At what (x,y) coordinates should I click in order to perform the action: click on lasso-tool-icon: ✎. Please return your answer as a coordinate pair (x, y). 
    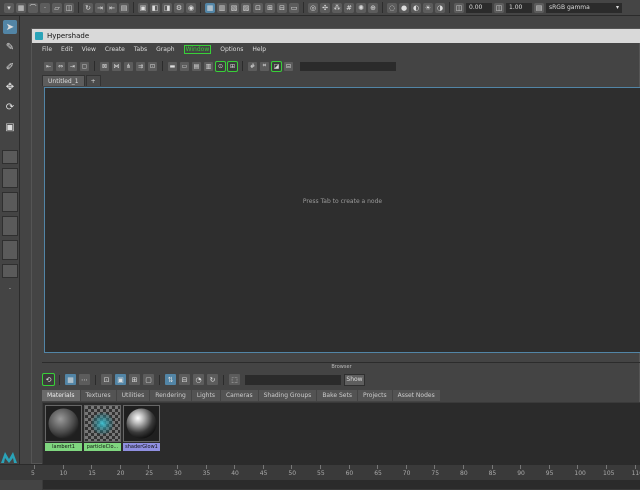
    Looking at the image, I should click on (10, 47).